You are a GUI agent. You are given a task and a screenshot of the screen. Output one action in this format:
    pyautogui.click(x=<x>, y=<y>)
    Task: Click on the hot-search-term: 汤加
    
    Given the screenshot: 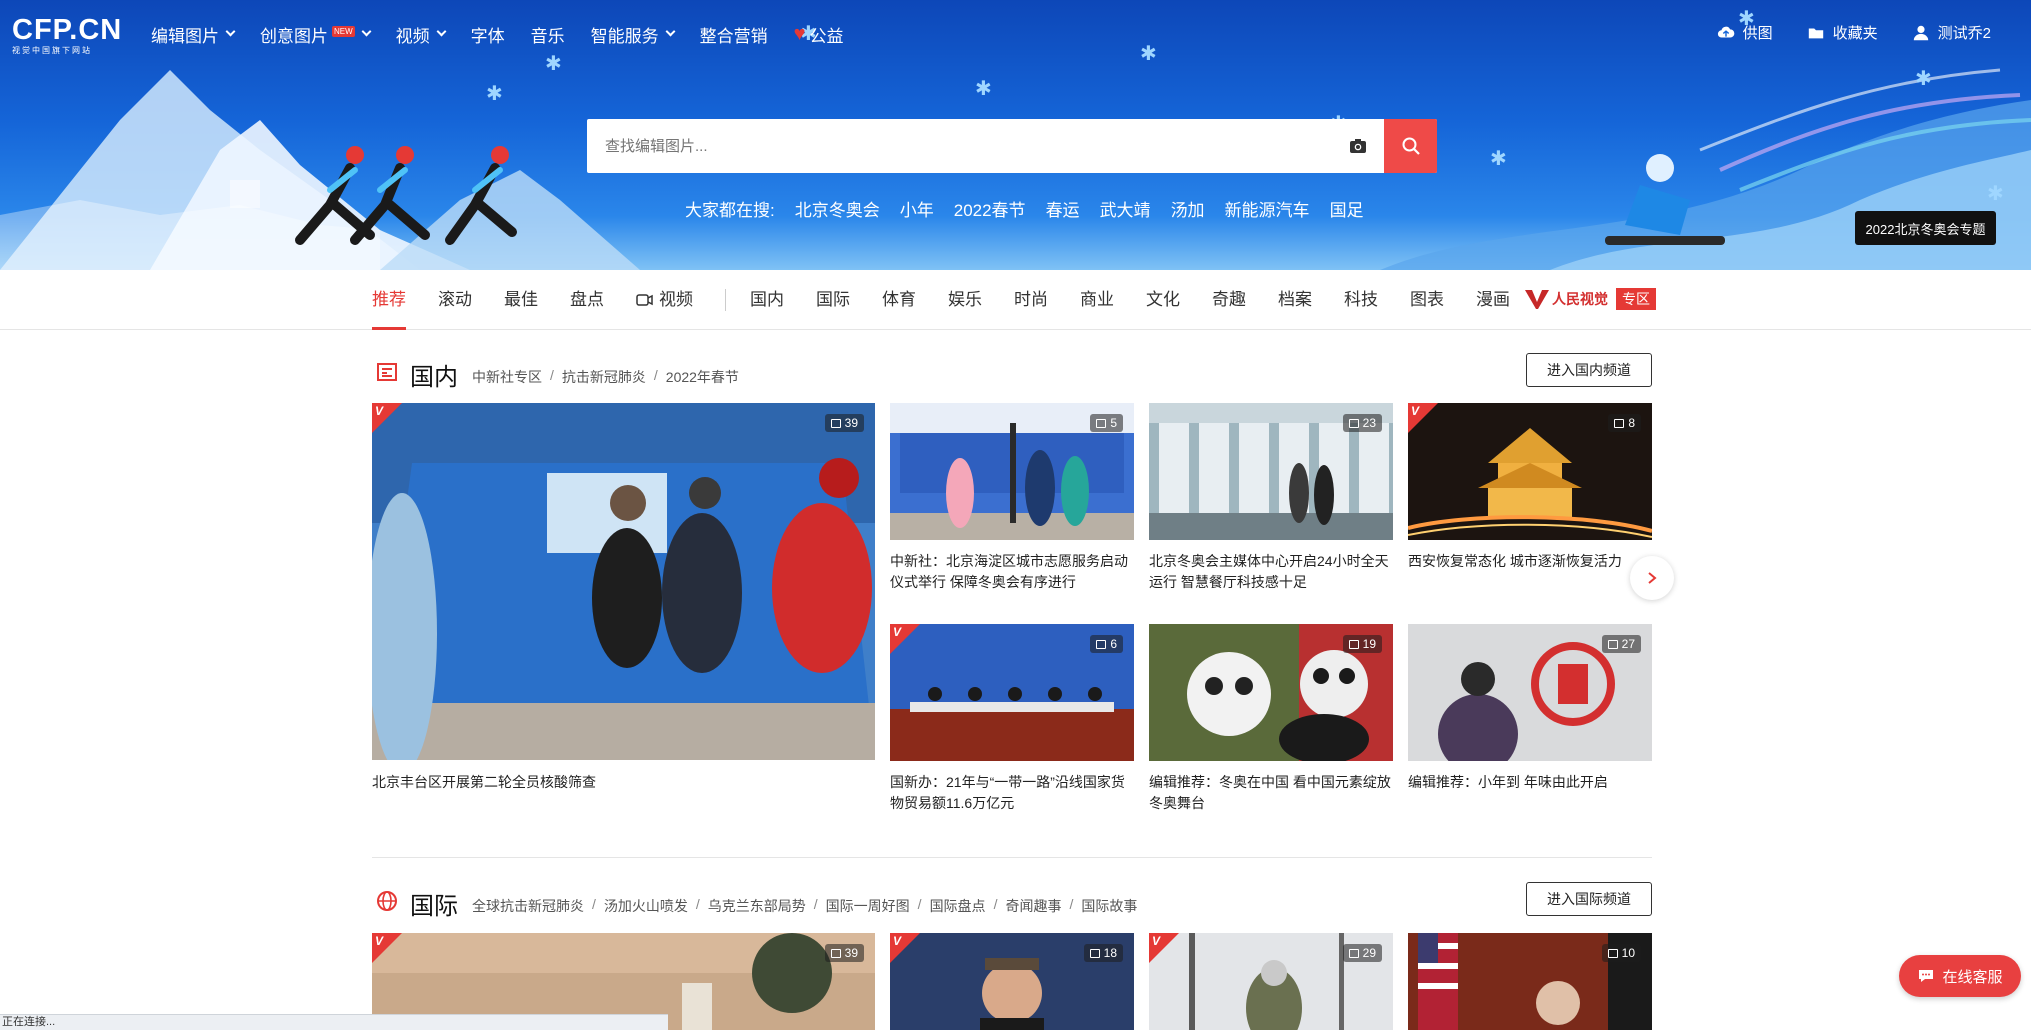 What is the action you would take?
    pyautogui.click(x=1188, y=208)
    